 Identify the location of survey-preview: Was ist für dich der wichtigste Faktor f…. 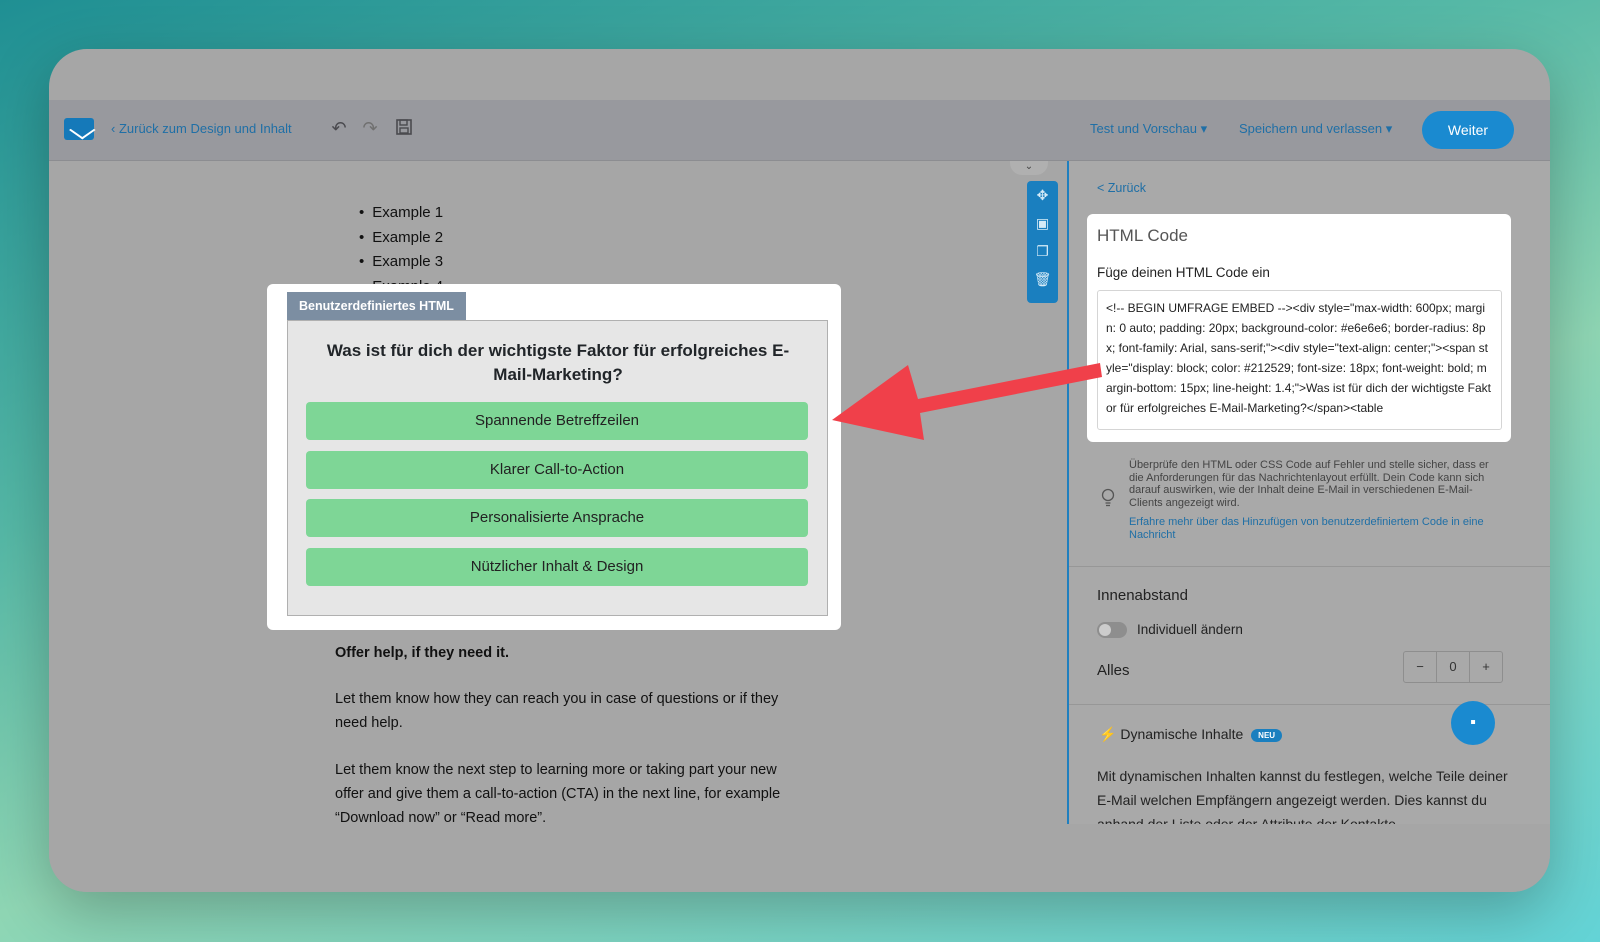
(557, 468).